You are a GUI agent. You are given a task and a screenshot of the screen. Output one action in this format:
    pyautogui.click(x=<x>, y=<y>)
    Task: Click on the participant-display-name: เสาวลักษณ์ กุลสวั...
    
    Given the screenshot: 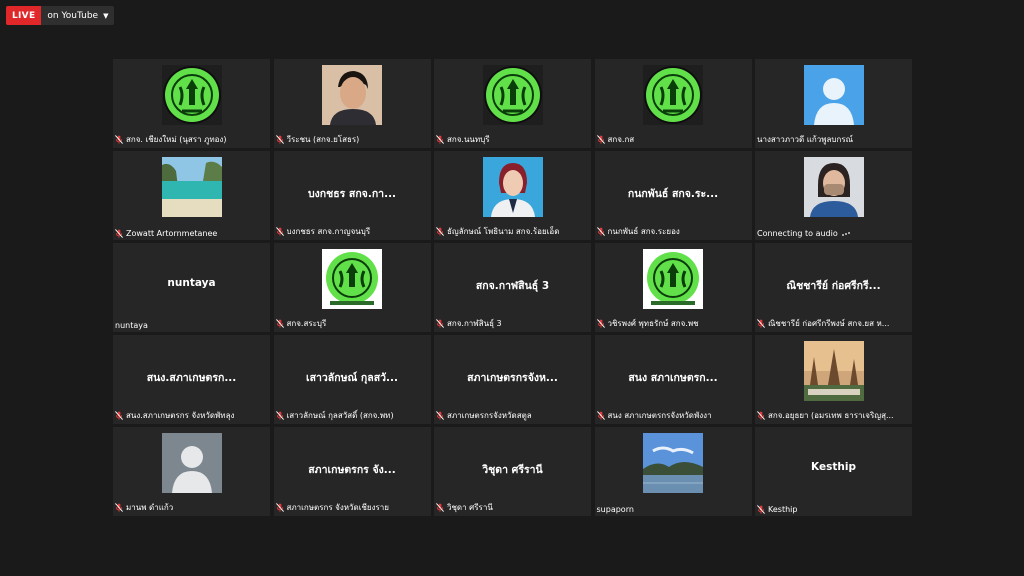 What is the action you would take?
    pyautogui.click(x=352, y=378)
    